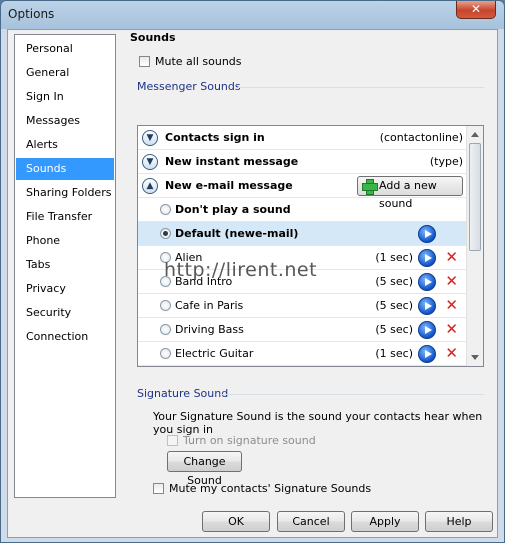  I want to click on sound-name: Don't play a sound, so click(233, 209).